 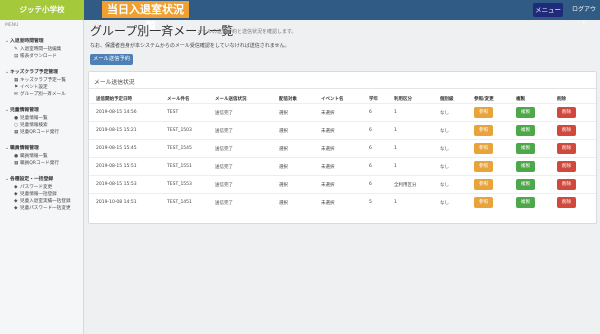 What do you see at coordinates (22, 109) in the screenshot?
I see `sidebar-section-title: ⌄児童情報管理` at bounding box center [22, 109].